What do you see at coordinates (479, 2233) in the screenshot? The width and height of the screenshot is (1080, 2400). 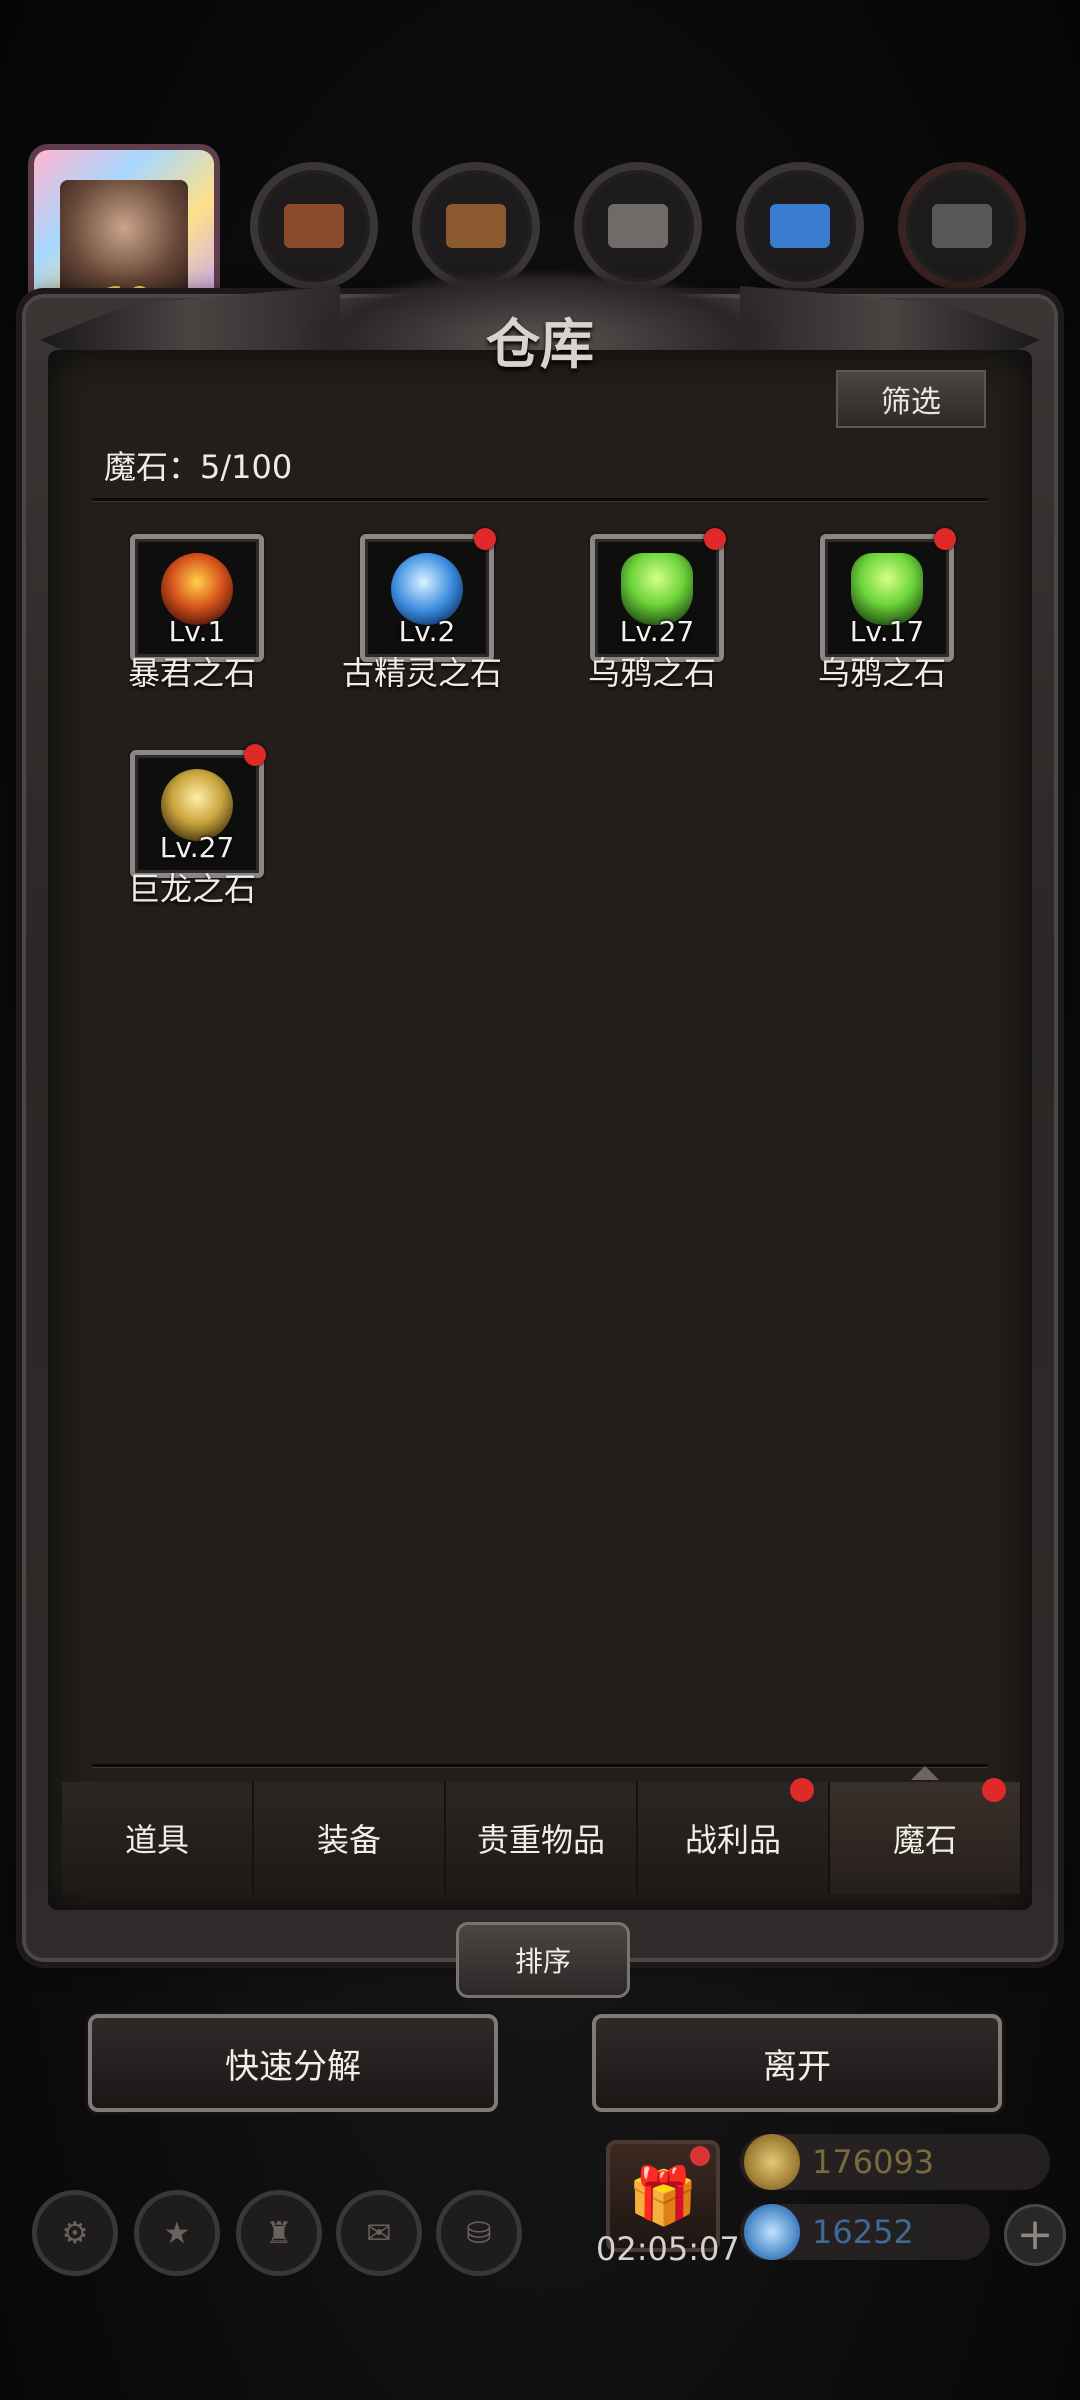 I see `chest-icon: ⛁` at bounding box center [479, 2233].